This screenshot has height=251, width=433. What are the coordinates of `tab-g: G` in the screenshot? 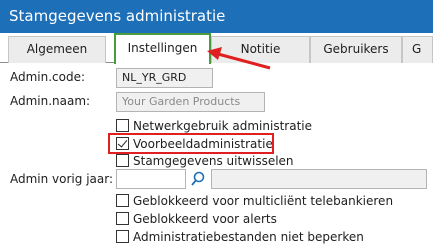 It's located at (417, 49).